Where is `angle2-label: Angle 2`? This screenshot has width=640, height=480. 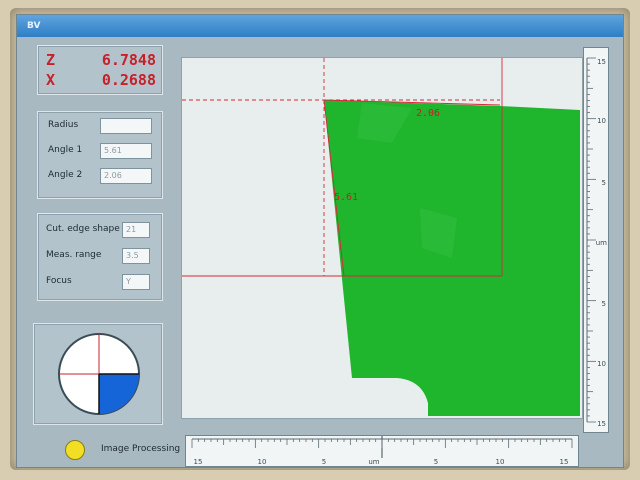 angle2-label: Angle 2 is located at coordinates (65, 175).